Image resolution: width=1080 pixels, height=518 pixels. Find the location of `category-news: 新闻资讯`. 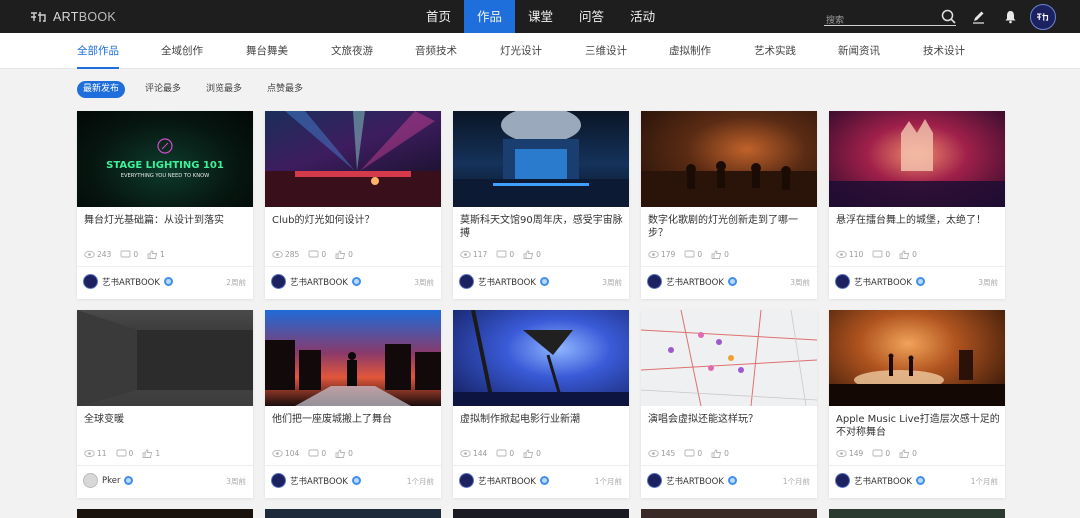

category-news: 新闻资讯 is located at coordinates (859, 51).